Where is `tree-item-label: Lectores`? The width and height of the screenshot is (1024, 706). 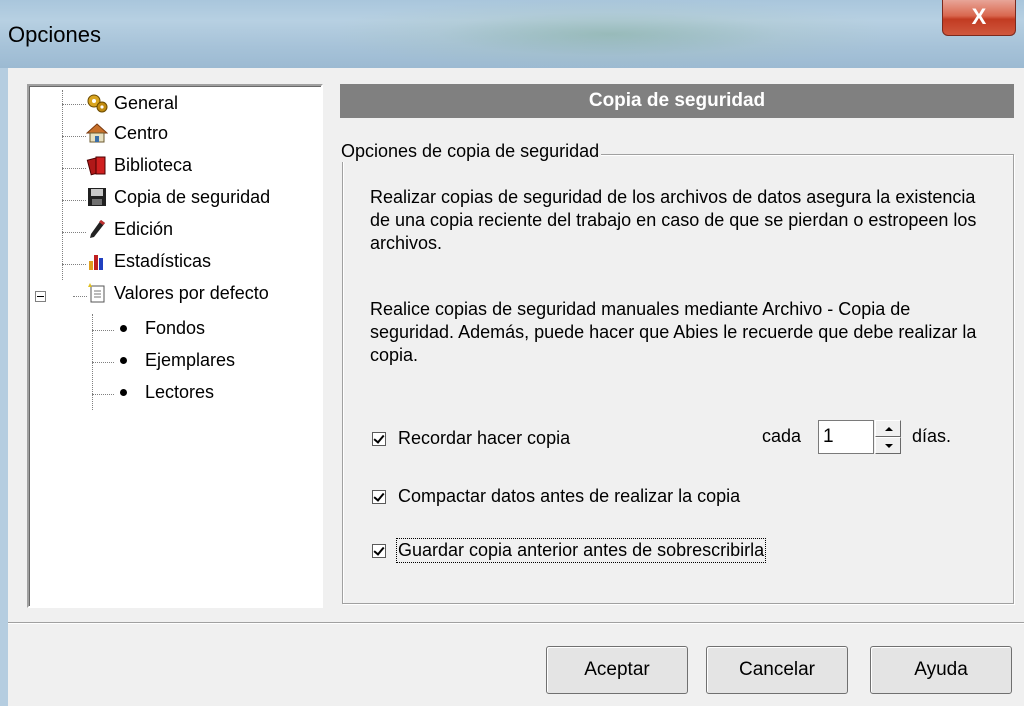 tree-item-label: Lectores is located at coordinates (180, 392).